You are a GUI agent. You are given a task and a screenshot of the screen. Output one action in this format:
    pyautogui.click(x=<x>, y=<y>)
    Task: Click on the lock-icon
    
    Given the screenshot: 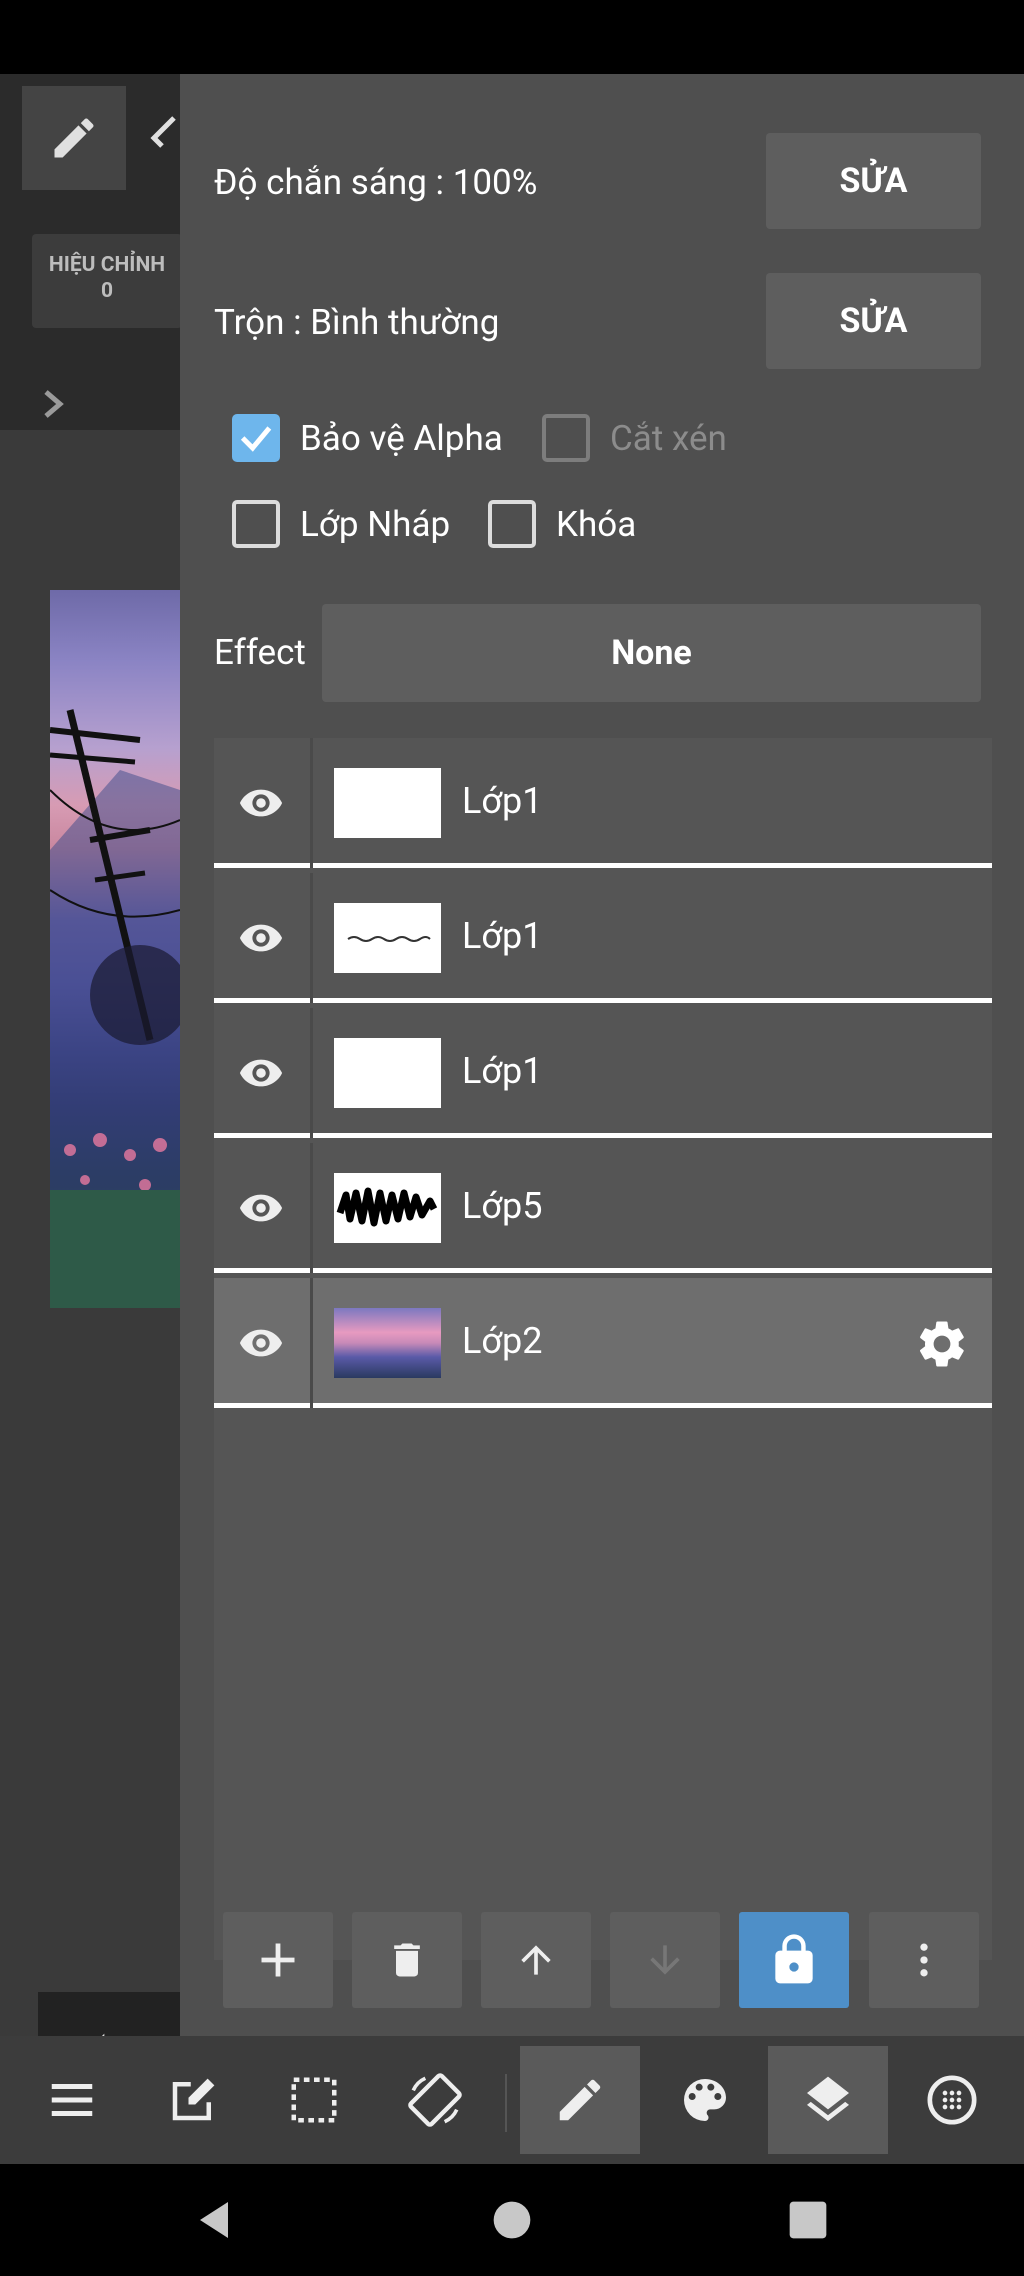 What is the action you would take?
    pyautogui.click(x=794, y=1959)
    